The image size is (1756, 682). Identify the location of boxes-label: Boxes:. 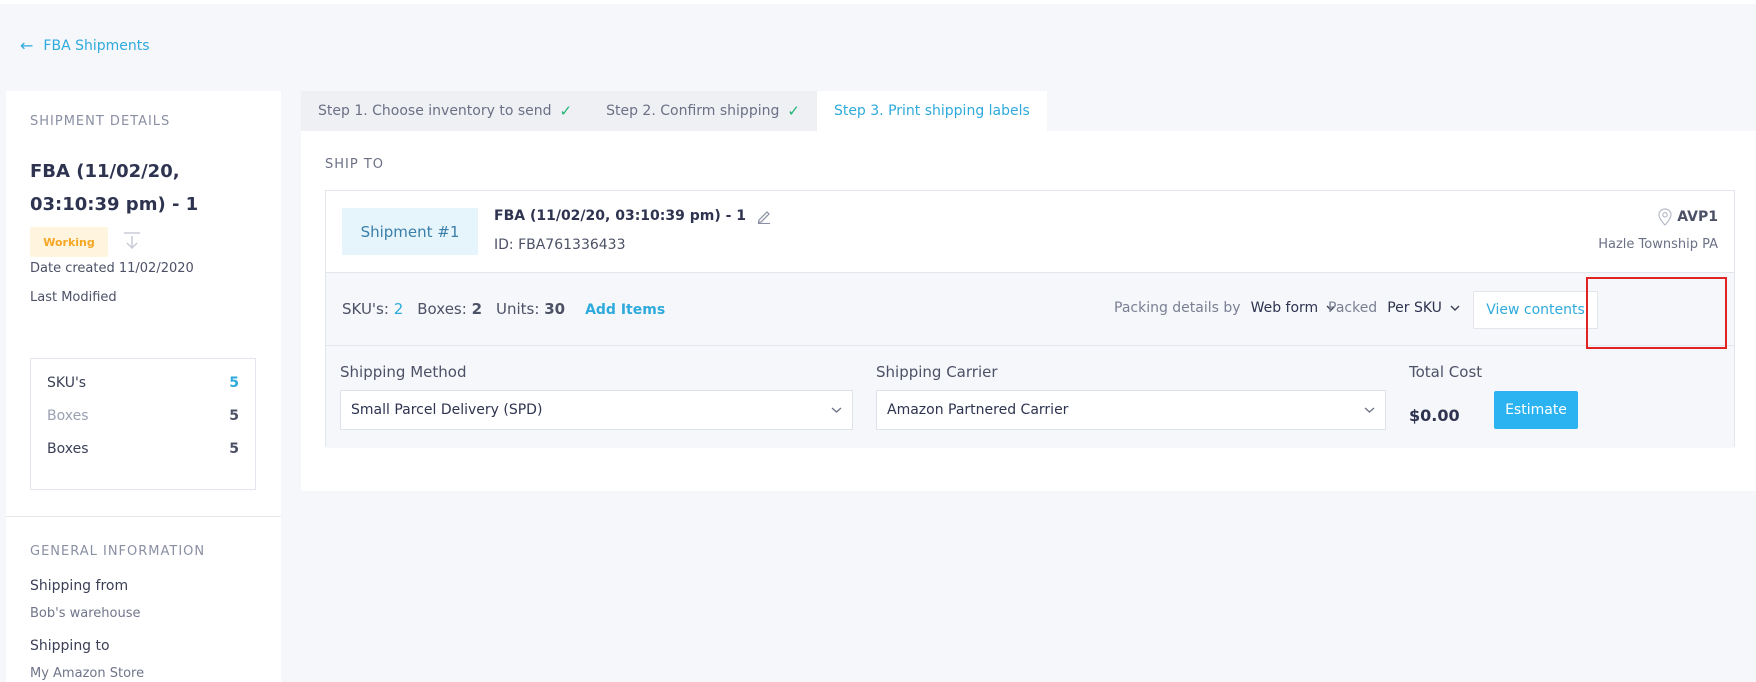
(442, 309).